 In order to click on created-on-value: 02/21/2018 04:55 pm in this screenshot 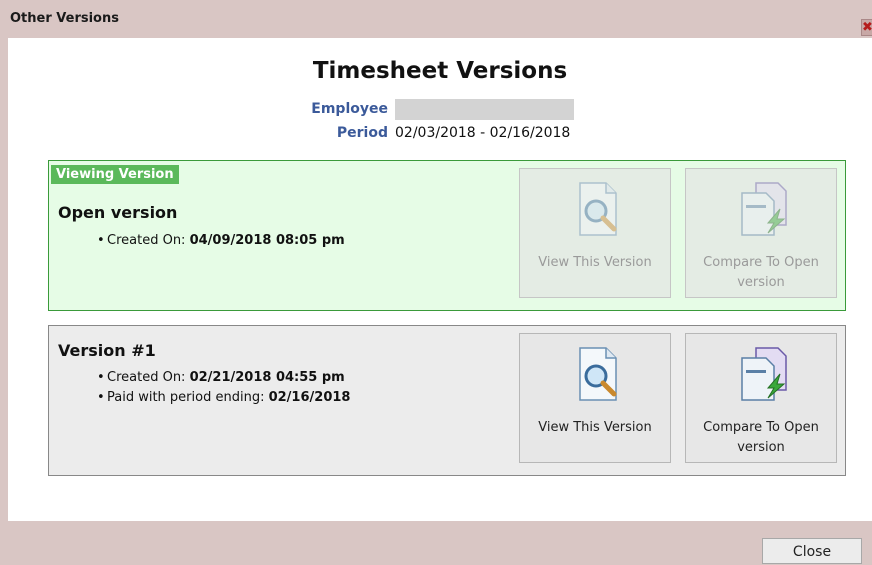, I will do `click(267, 377)`.